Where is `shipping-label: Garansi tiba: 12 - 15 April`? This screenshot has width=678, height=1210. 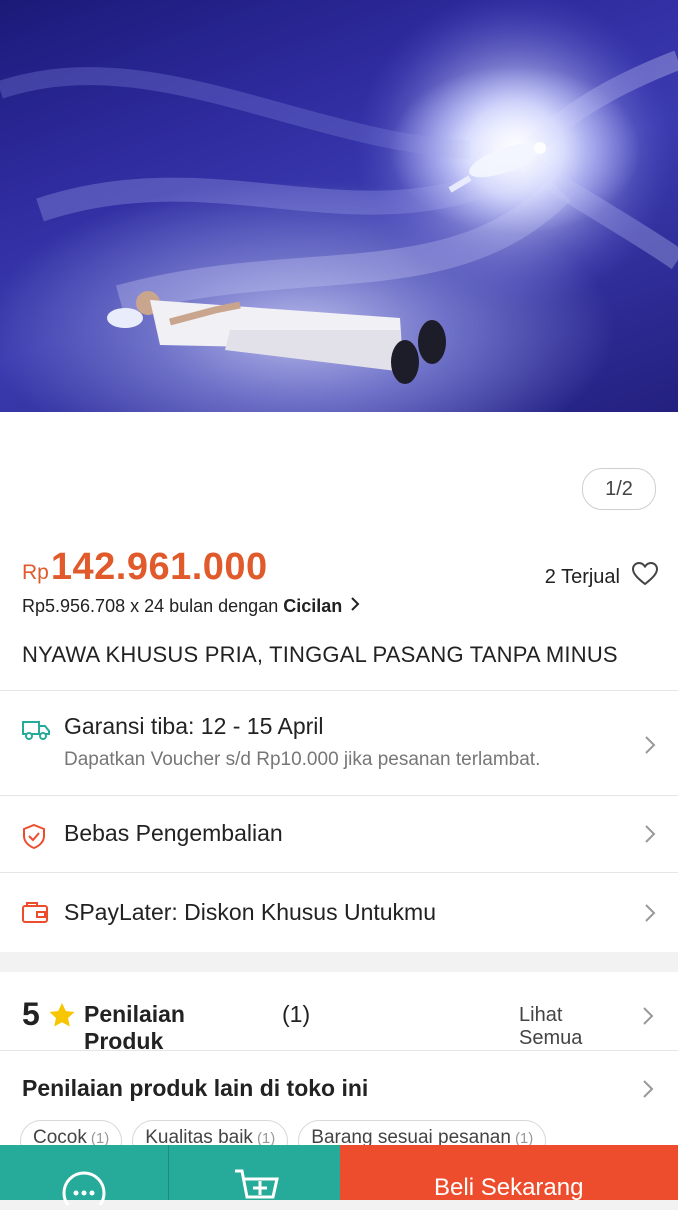
shipping-label: Garansi tiba: 12 - 15 April is located at coordinates (194, 726).